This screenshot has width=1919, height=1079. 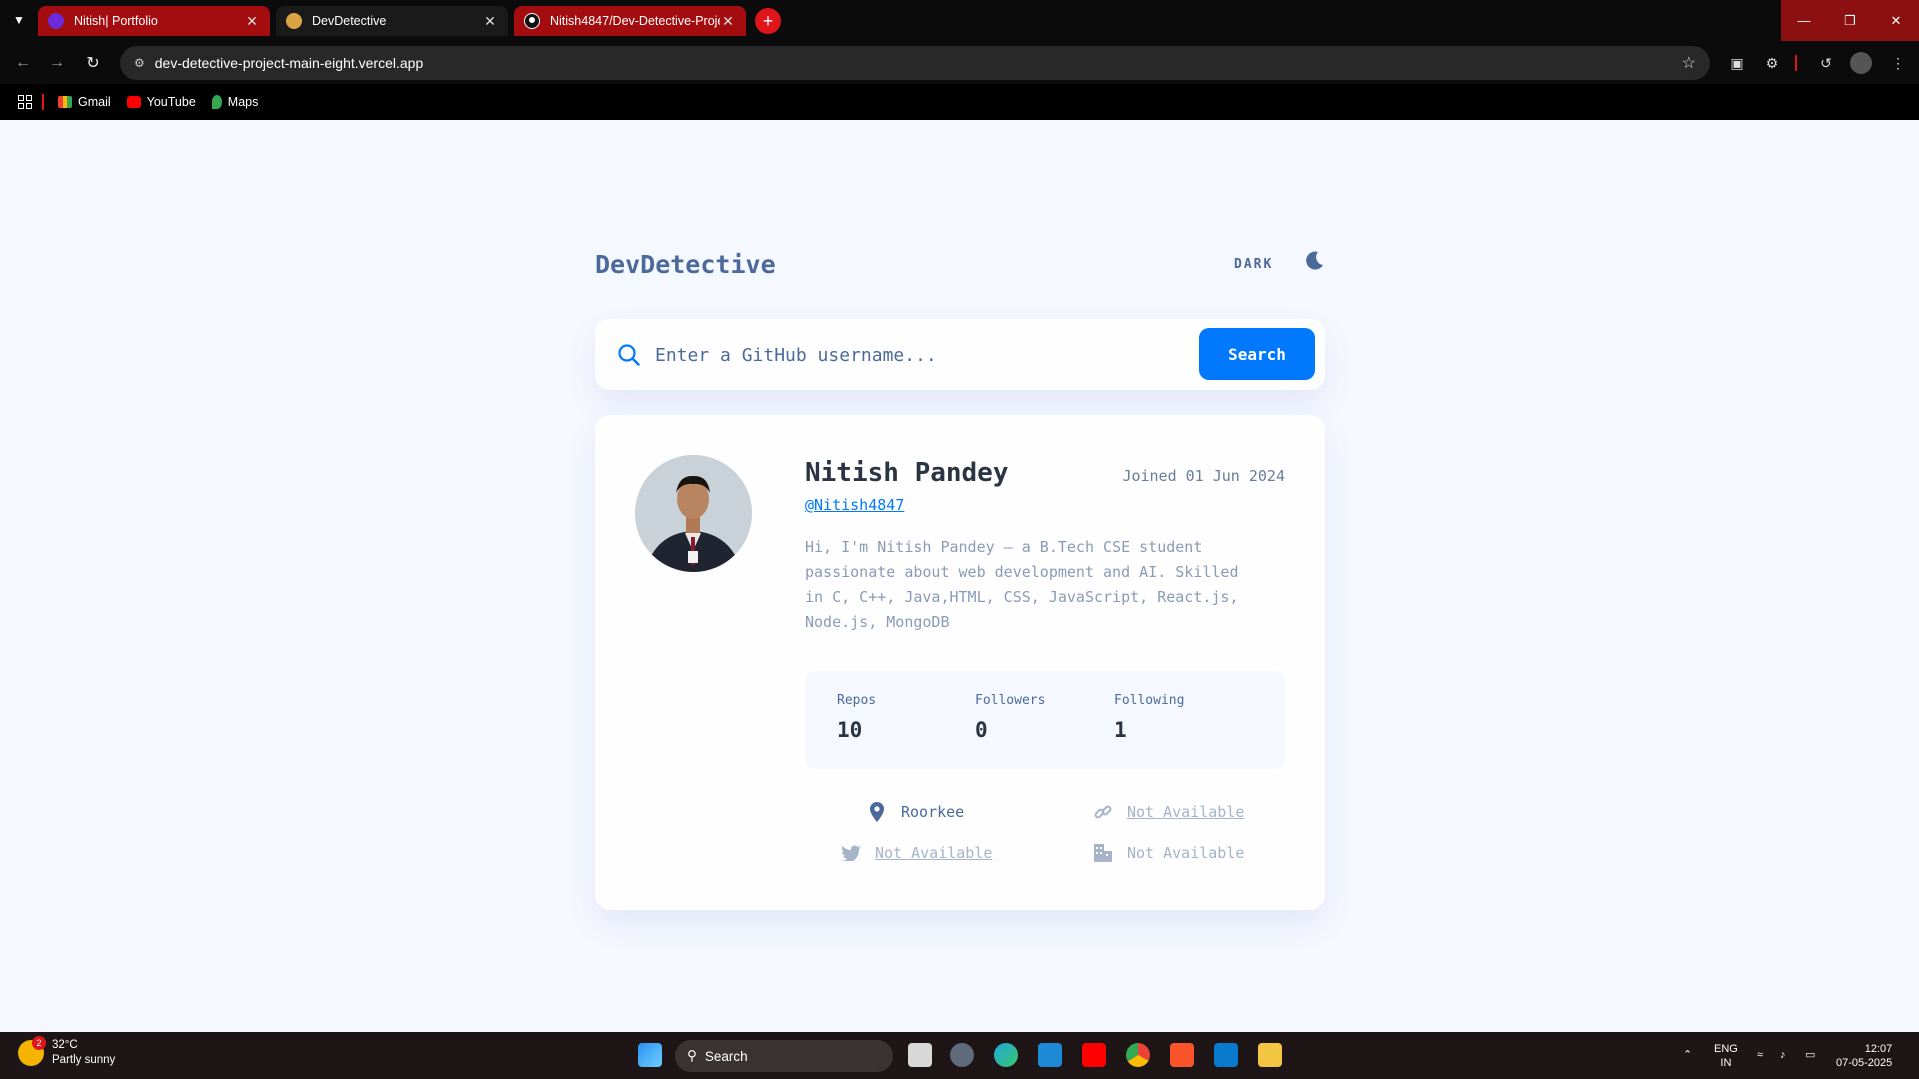 What do you see at coordinates (1182, 1055) in the screenshot?
I see `brave-icon` at bounding box center [1182, 1055].